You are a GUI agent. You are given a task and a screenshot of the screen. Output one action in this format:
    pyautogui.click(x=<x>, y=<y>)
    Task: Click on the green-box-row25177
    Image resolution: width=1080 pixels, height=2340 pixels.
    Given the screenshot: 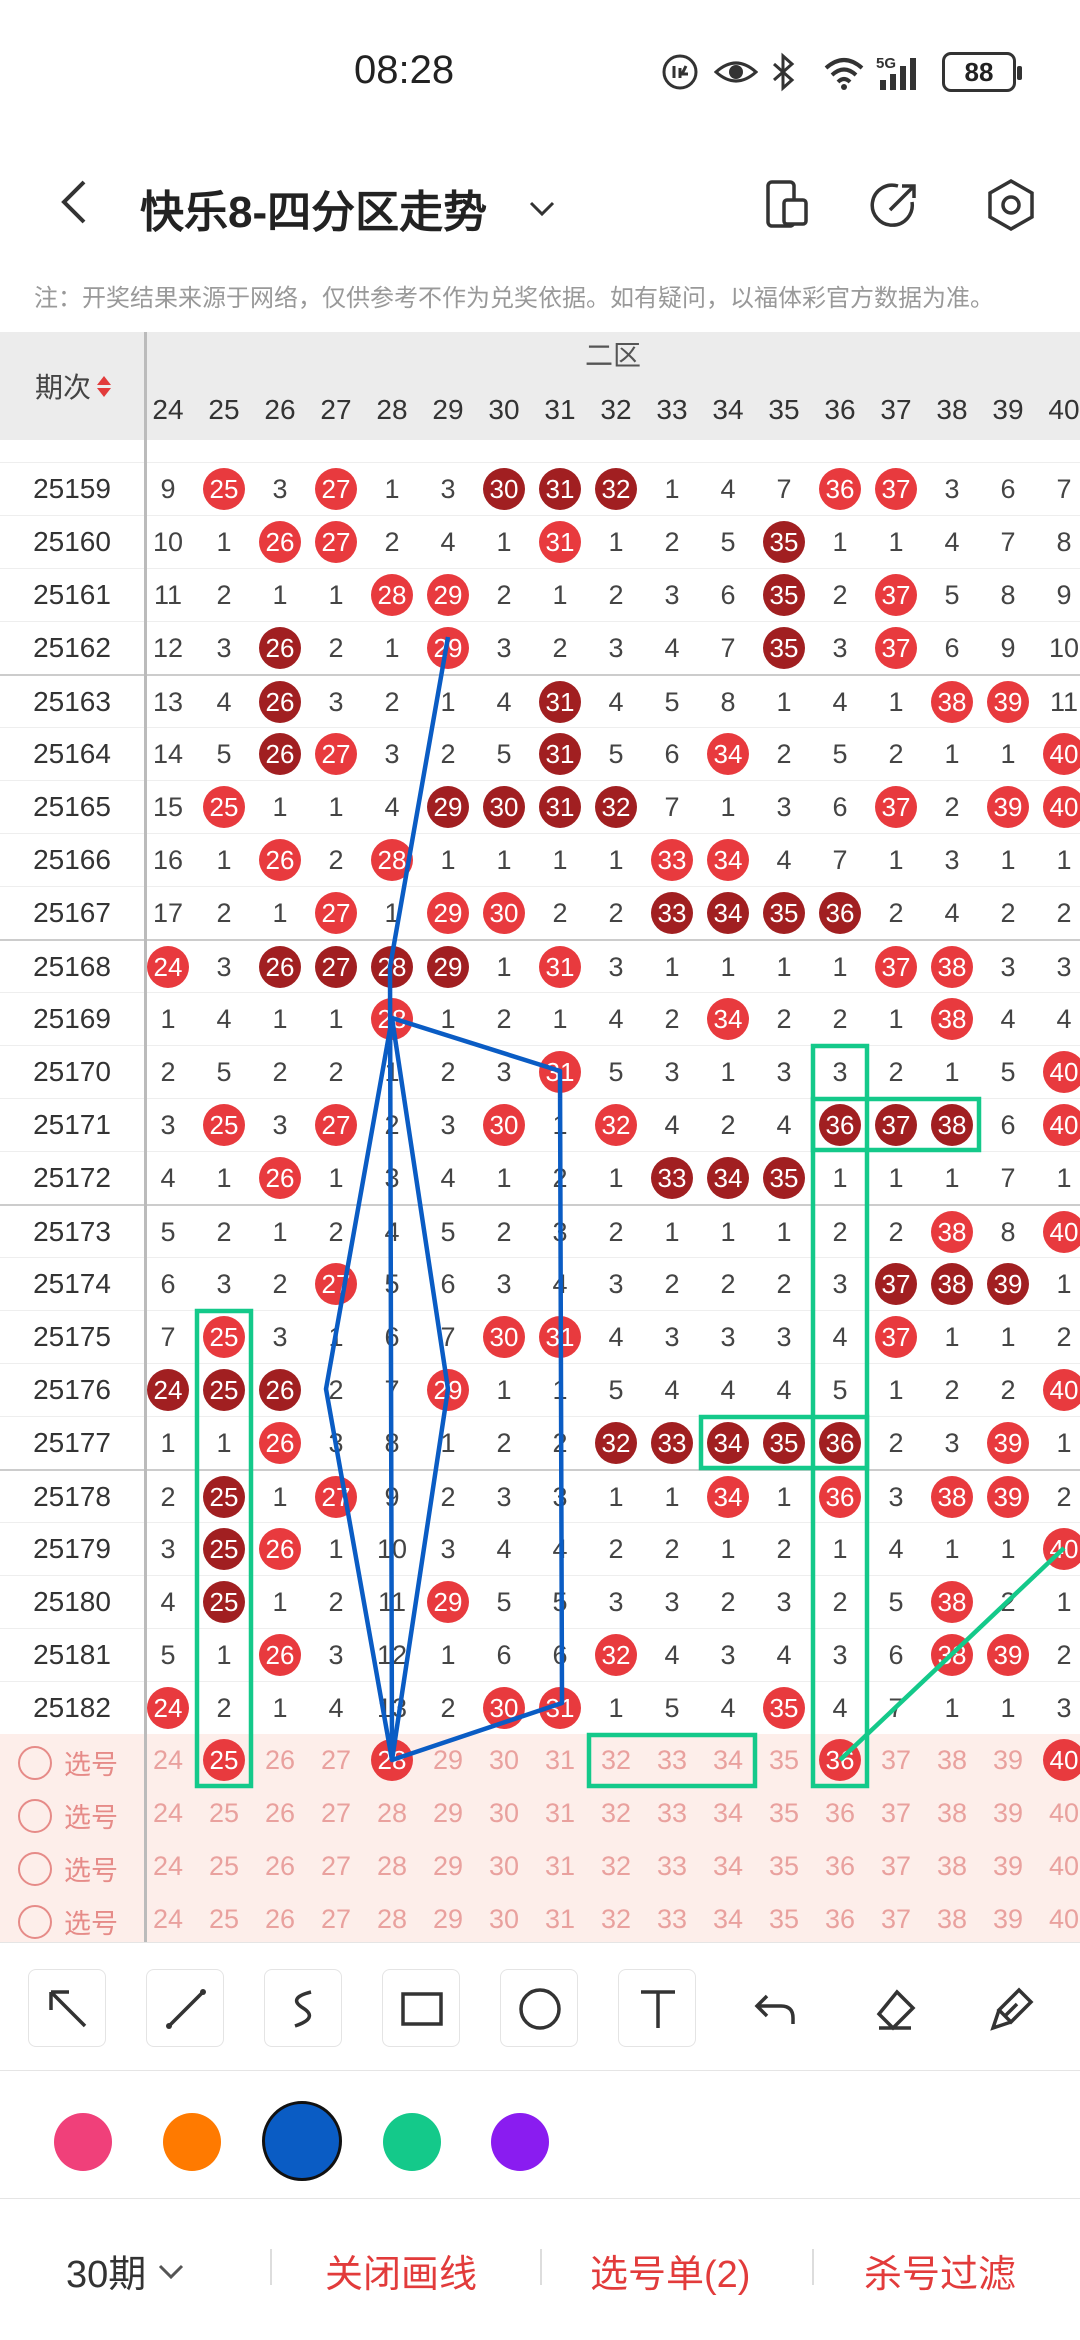 What is the action you would take?
    pyautogui.click(x=784, y=1442)
    